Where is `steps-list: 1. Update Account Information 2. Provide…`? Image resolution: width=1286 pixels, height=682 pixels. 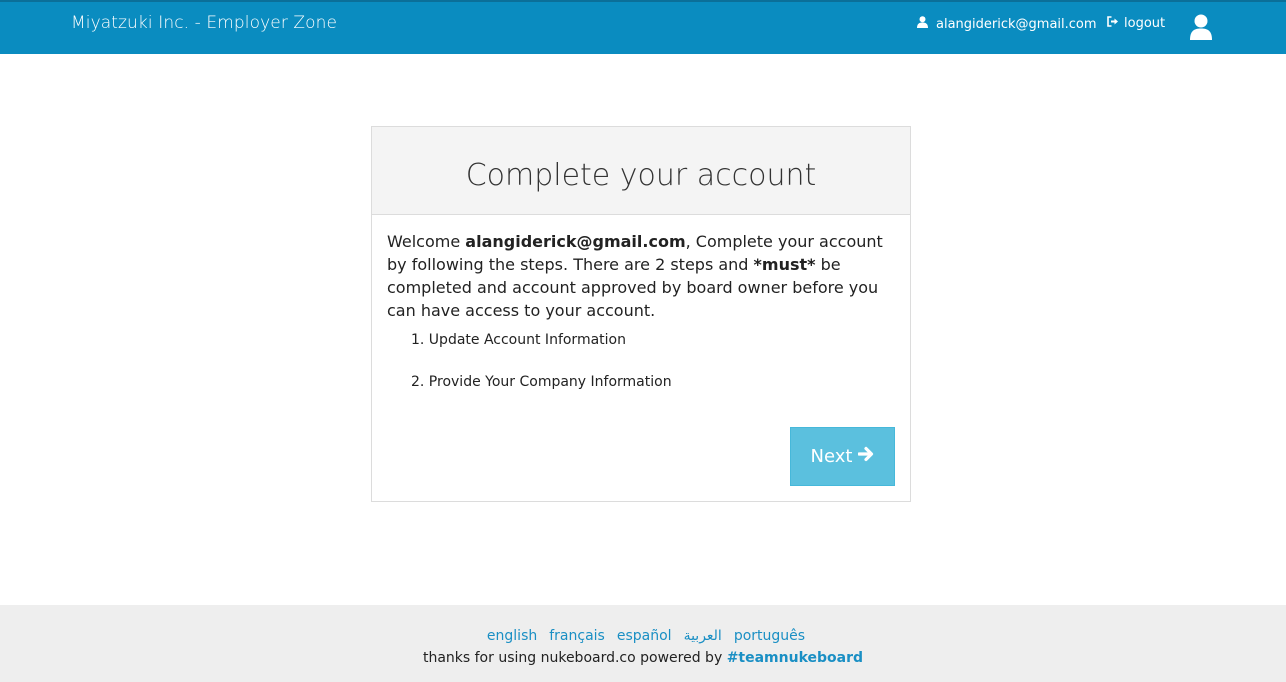
steps-list: 1. Update Account Information 2. Provide… is located at coordinates (641, 373).